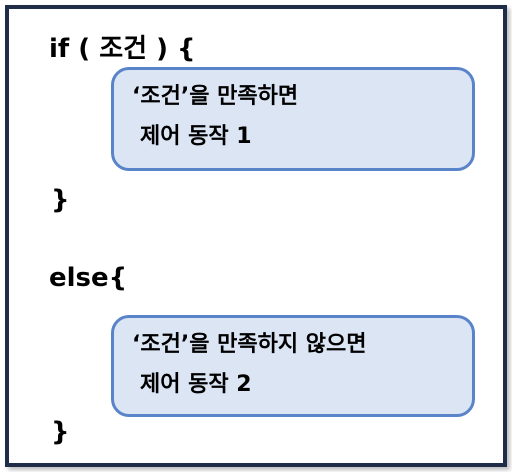  What do you see at coordinates (88, 278) in the screenshot?
I see `else-statement-header: else{` at bounding box center [88, 278].